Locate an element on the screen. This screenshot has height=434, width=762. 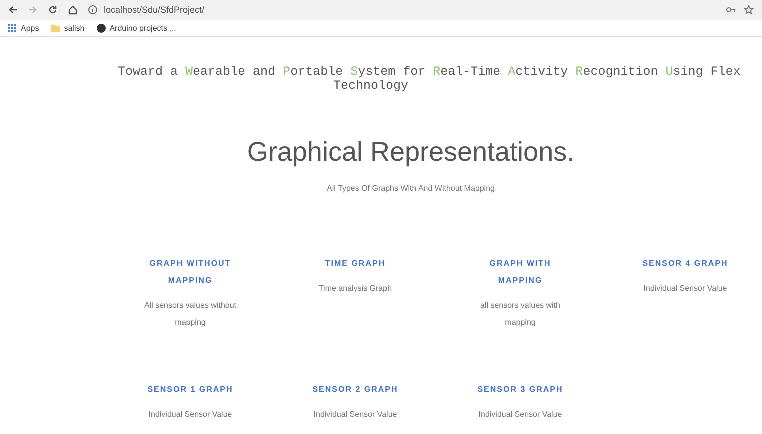
star-icon is located at coordinates (749, 10).